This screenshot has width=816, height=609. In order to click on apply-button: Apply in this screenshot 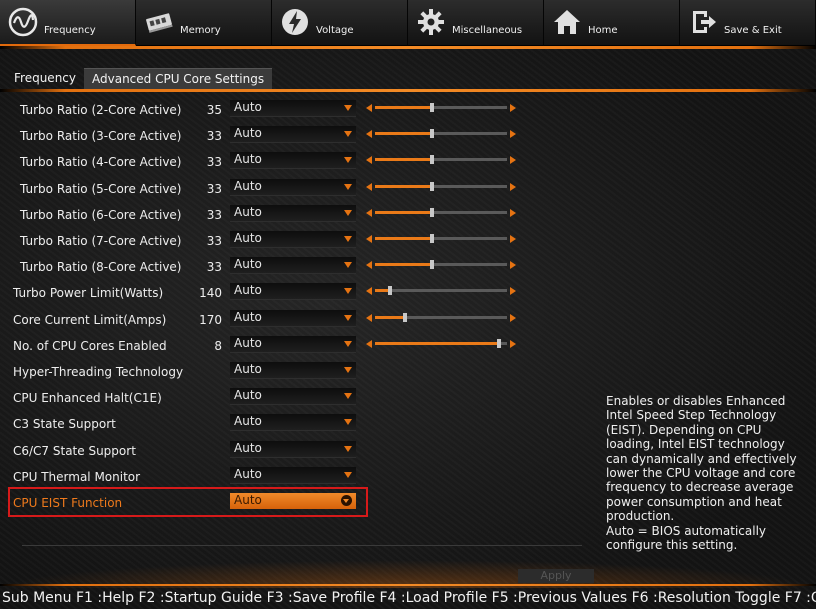, I will do `click(556, 576)`.